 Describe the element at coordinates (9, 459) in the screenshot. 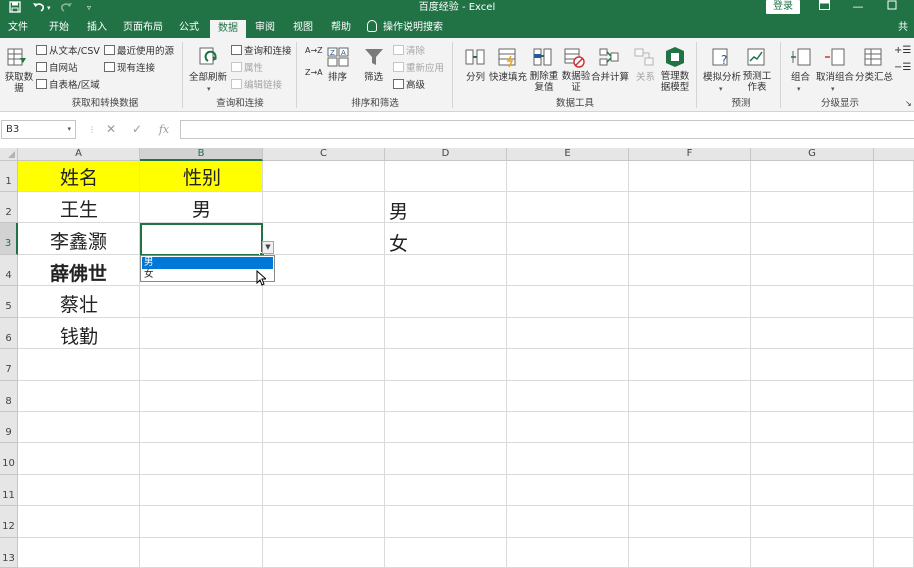

I see `row-header-10: 10` at that location.